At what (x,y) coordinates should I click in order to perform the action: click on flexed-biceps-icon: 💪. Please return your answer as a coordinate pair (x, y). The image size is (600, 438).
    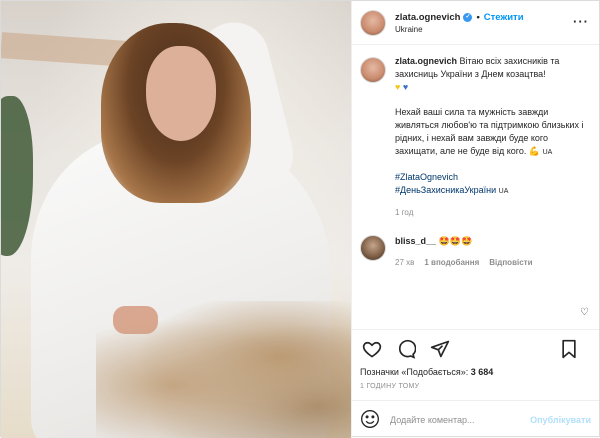
    Looking at the image, I should click on (534, 151).